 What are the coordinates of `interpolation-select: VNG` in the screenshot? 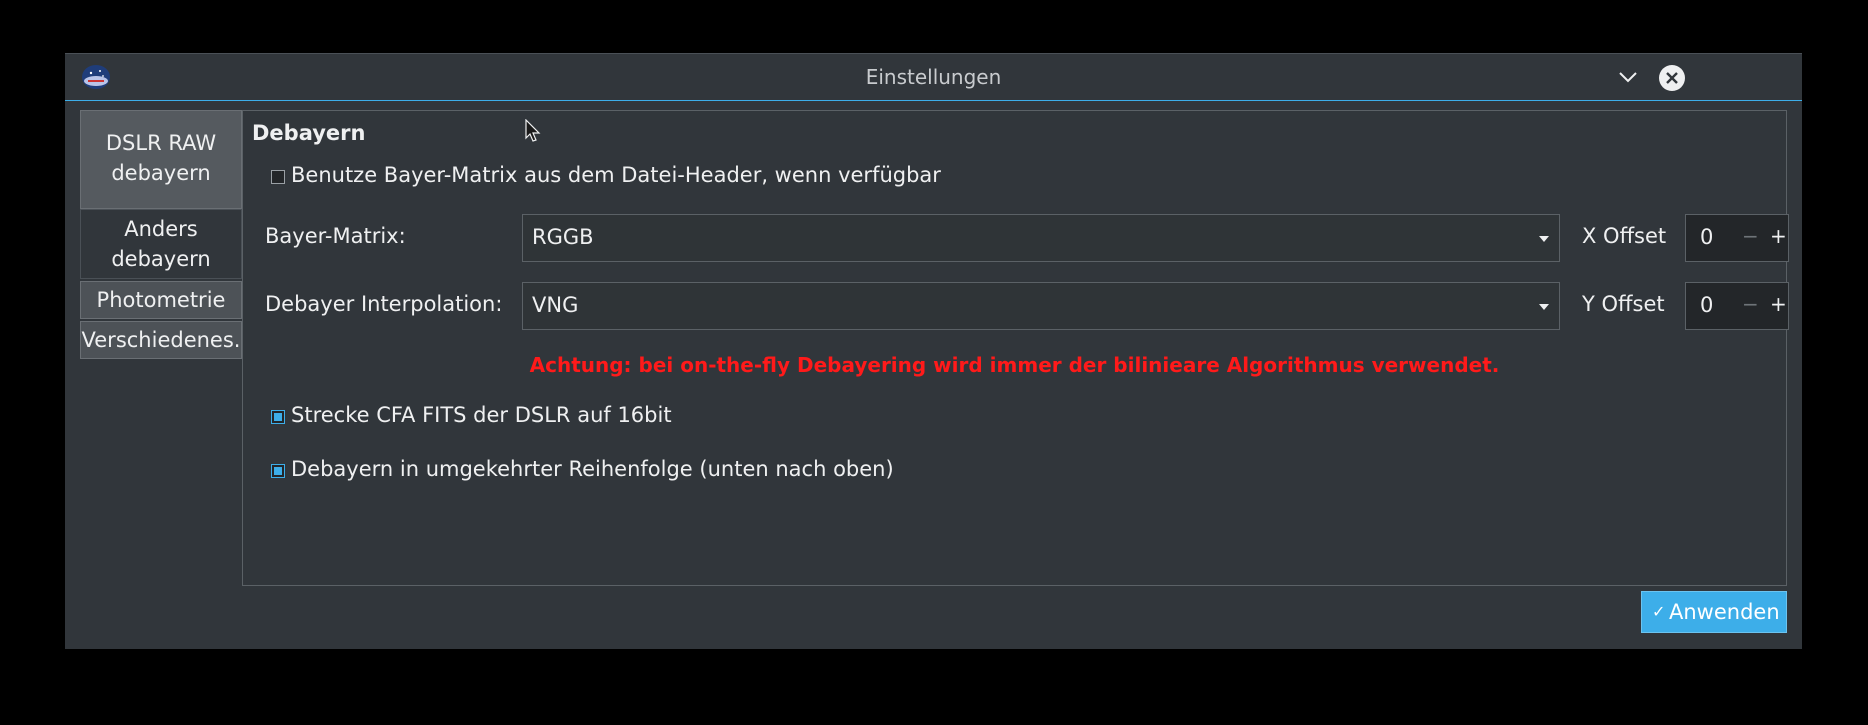 It's located at (1041, 306).